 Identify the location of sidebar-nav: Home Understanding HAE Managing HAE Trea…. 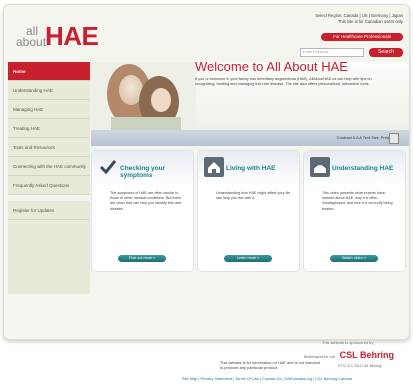
(49, 178).